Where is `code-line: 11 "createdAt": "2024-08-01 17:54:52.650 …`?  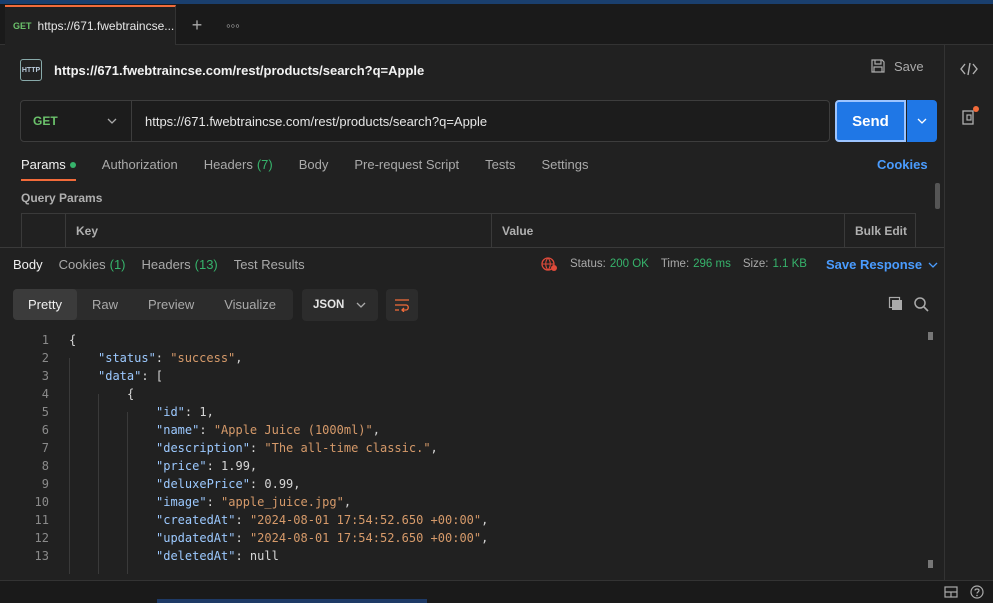
code-line: 11 "createdAt": "2024-08-01 17:54:52.650 … is located at coordinates (465, 520).